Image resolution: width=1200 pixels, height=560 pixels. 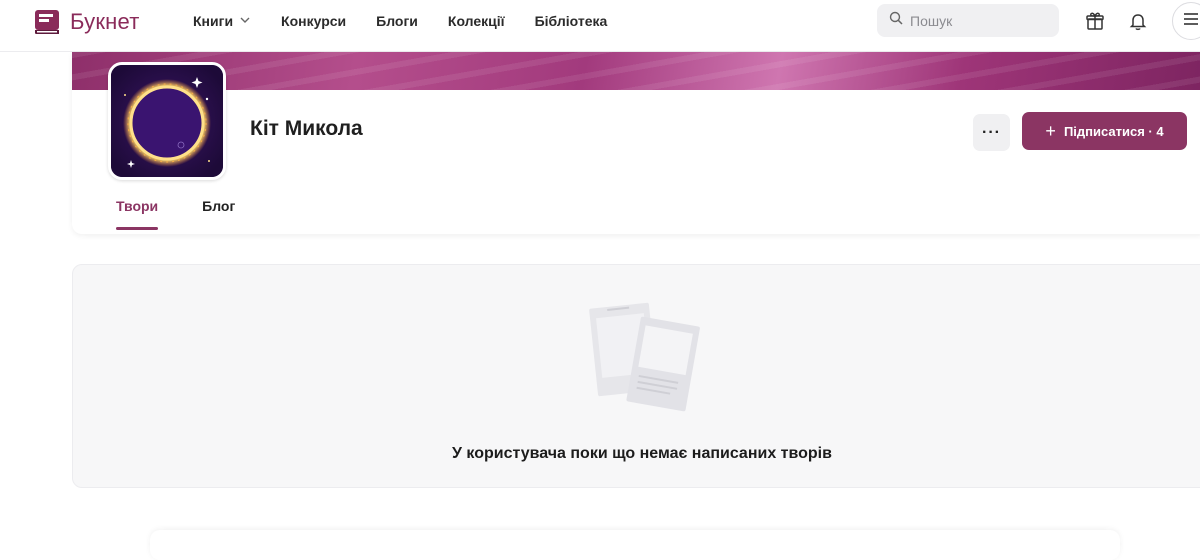 I want to click on more-options-button: ···, so click(x=991, y=132).